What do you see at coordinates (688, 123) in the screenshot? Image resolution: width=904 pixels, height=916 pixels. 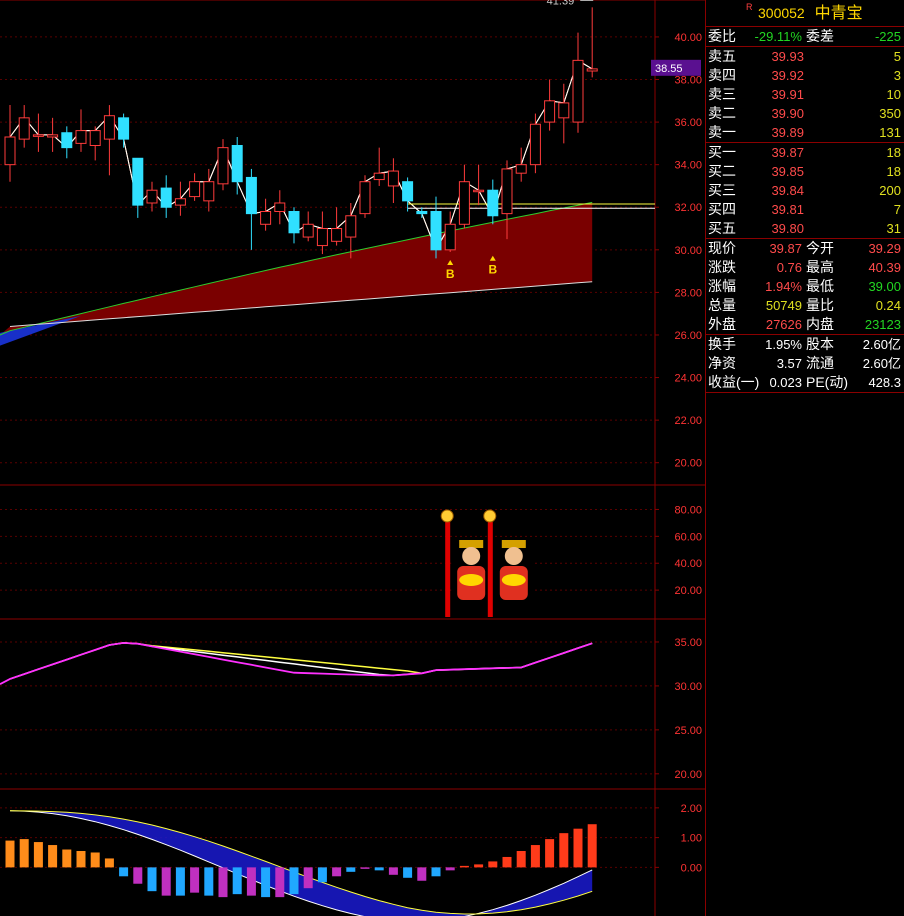 I see `y-tick-label: 36.00` at bounding box center [688, 123].